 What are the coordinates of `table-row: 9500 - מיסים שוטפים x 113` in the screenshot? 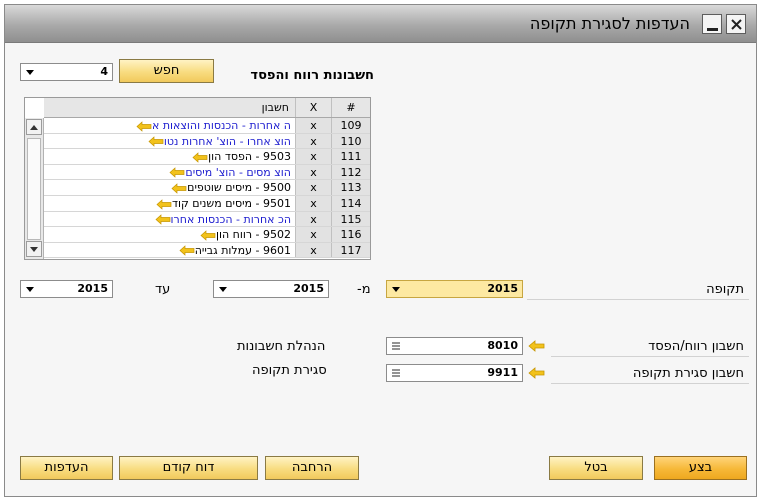 It's located at (207, 188).